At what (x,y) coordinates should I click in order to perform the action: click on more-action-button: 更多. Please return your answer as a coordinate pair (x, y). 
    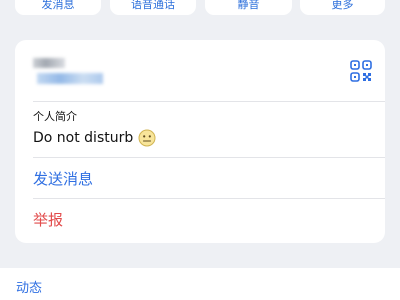
    Looking at the image, I should click on (342, 7).